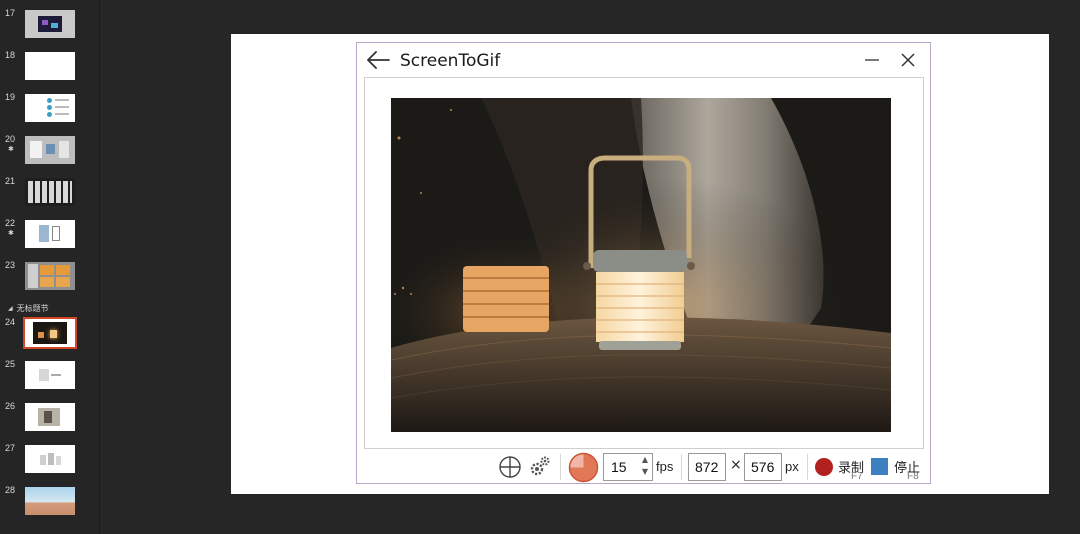  What do you see at coordinates (908, 60) in the screenshot?
I see `close-icon` at bounding box center [908, 60].